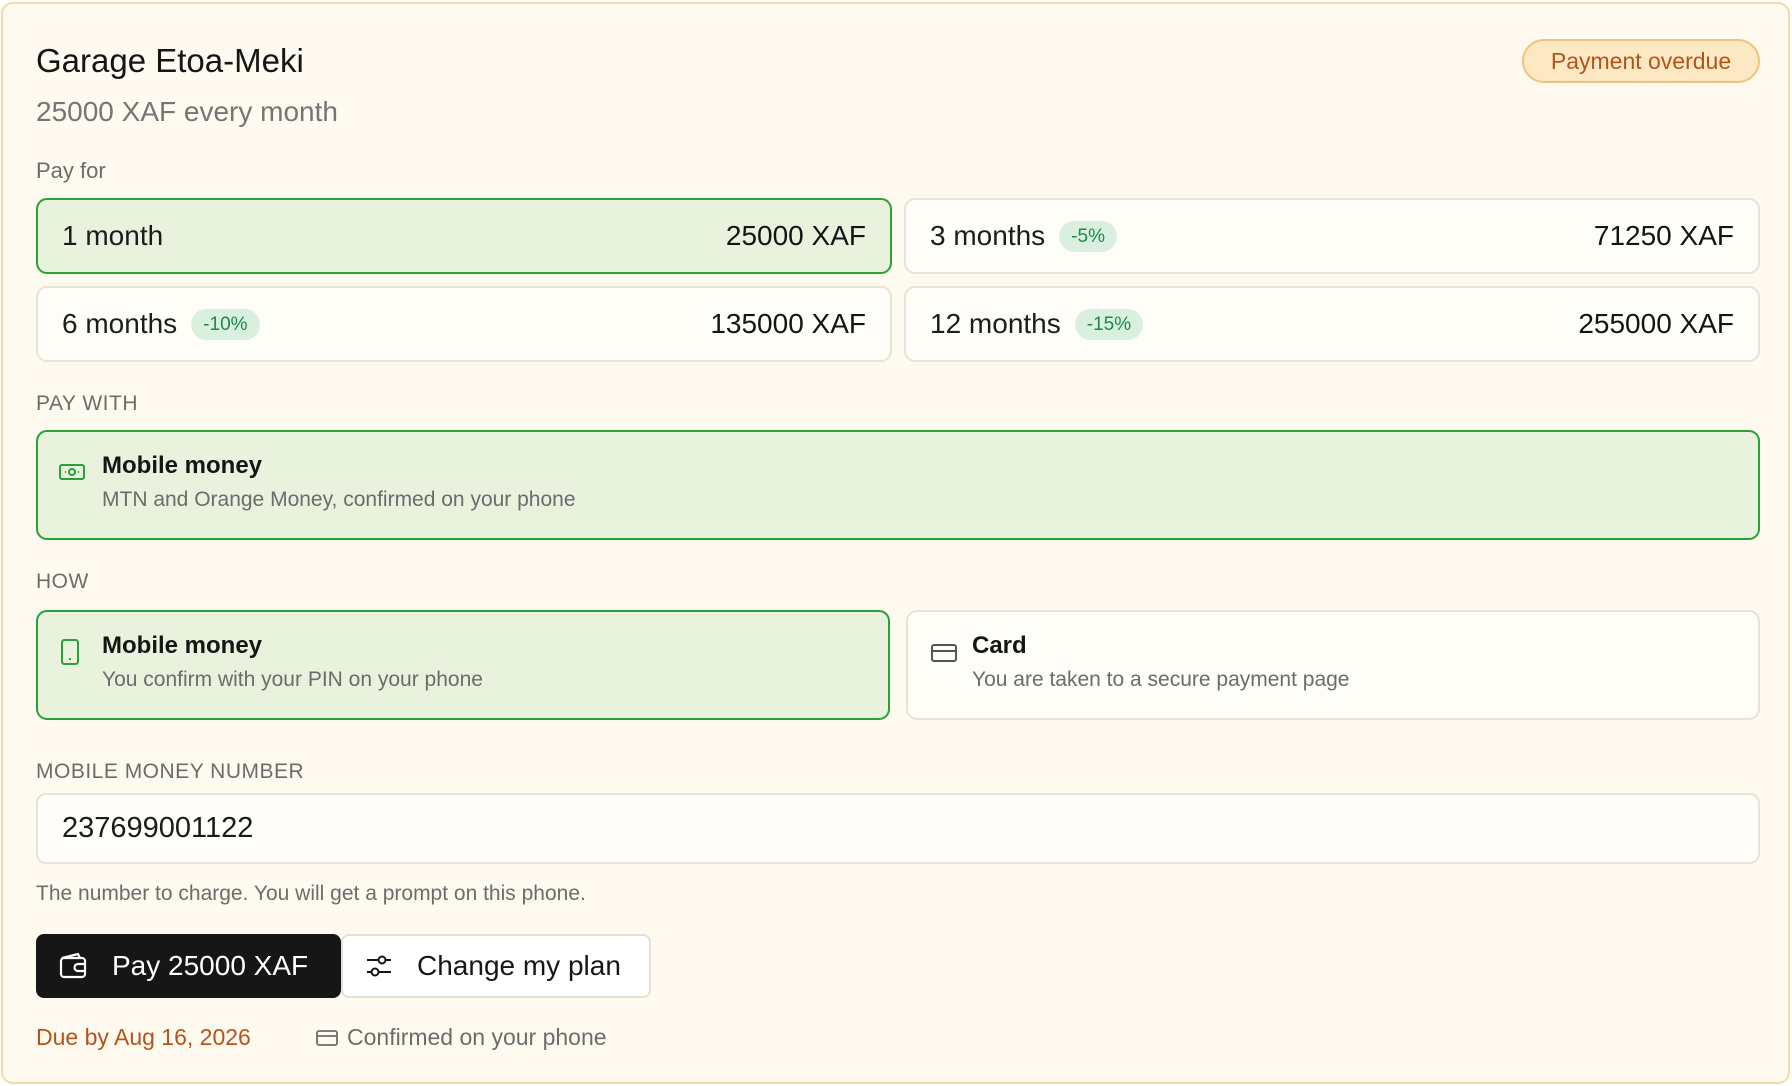  Describe the element at coordinates (1332, 236) in the screenshot. I see `period-option-3-months: 3 months -5% 71250 XAF` at that location.